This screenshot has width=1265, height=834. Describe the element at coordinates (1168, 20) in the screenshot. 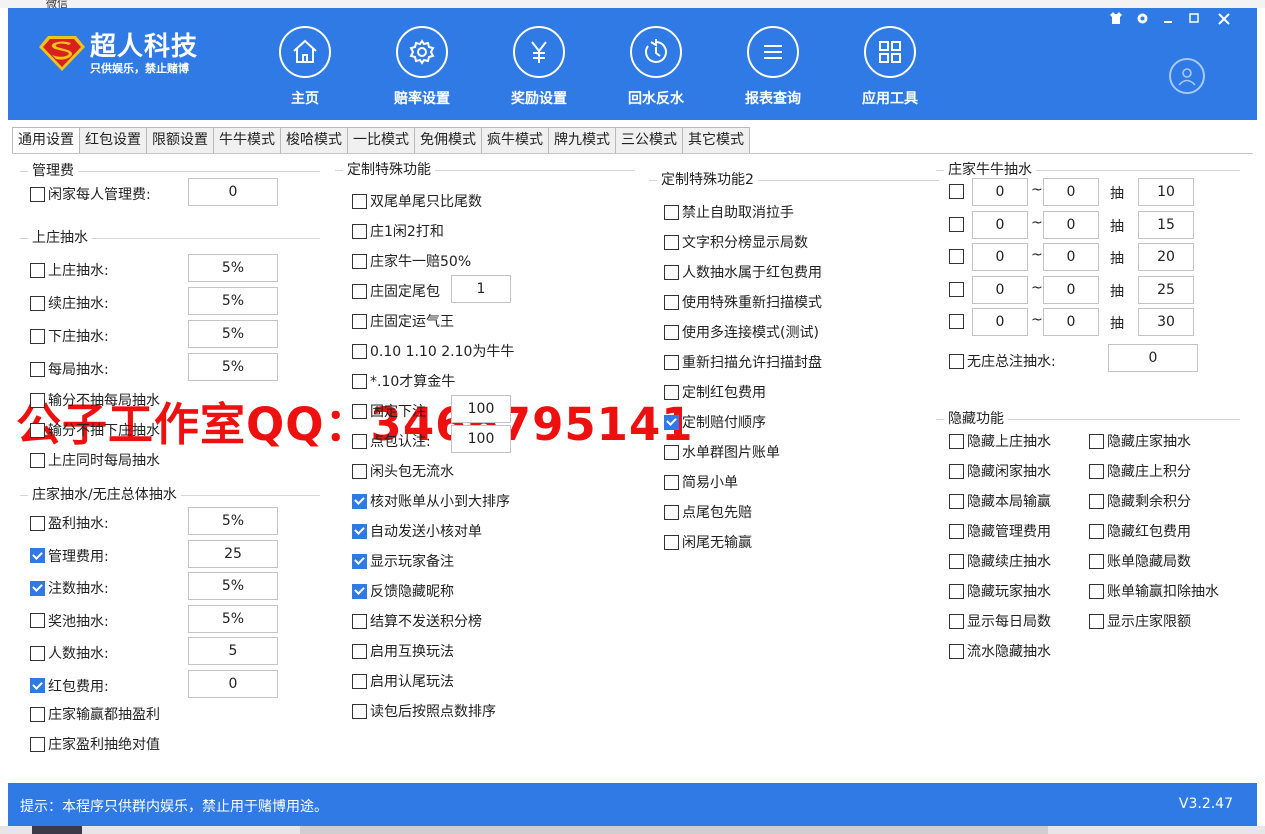

I see `minimize-icon` at that location.